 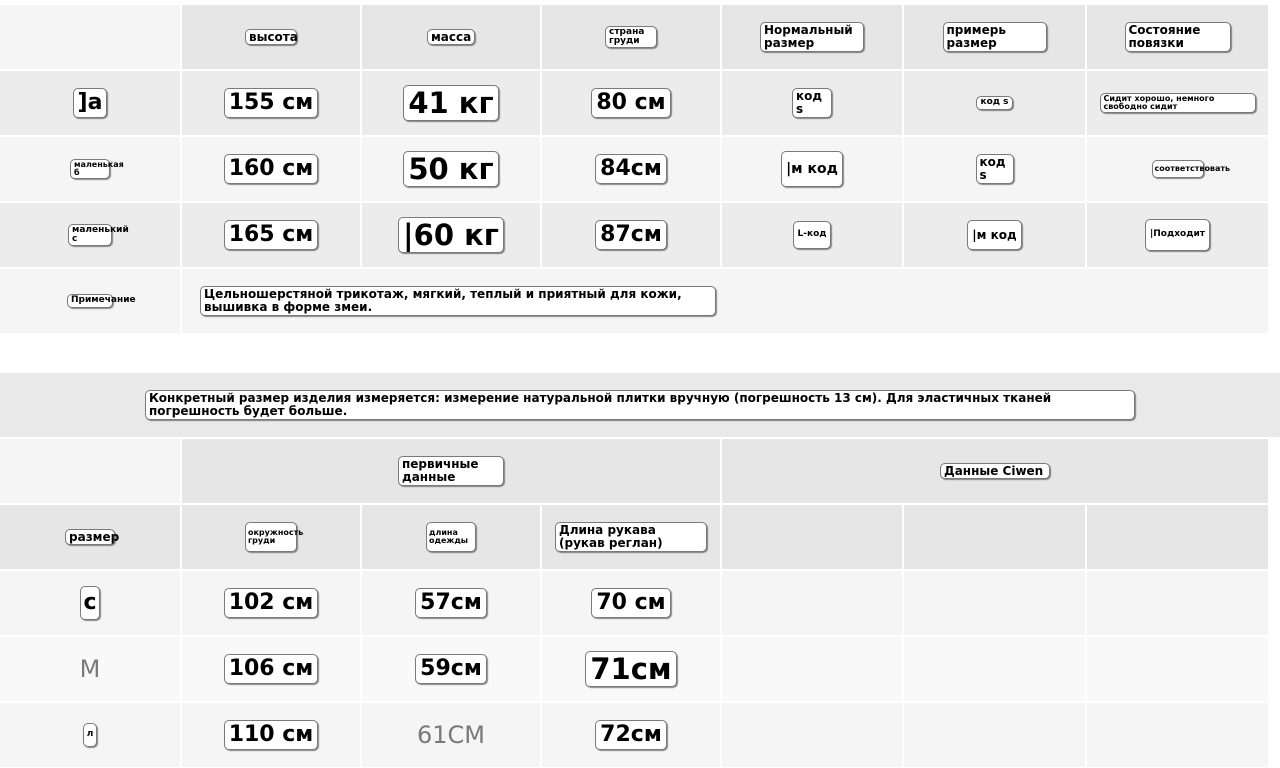 What do you see at coordinates (271, 669) in the screenshot?
I see `chest-girth-cell: 106 см` at bounding box center [271, 669].